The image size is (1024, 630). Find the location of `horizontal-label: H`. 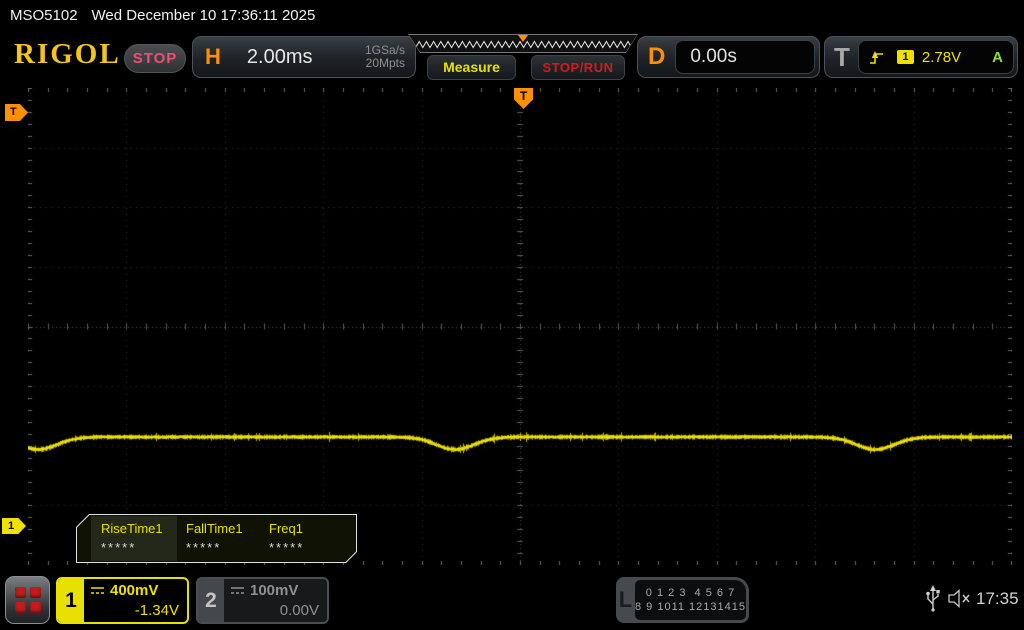

horizontal-label: H is located at coordinates (213, 56).